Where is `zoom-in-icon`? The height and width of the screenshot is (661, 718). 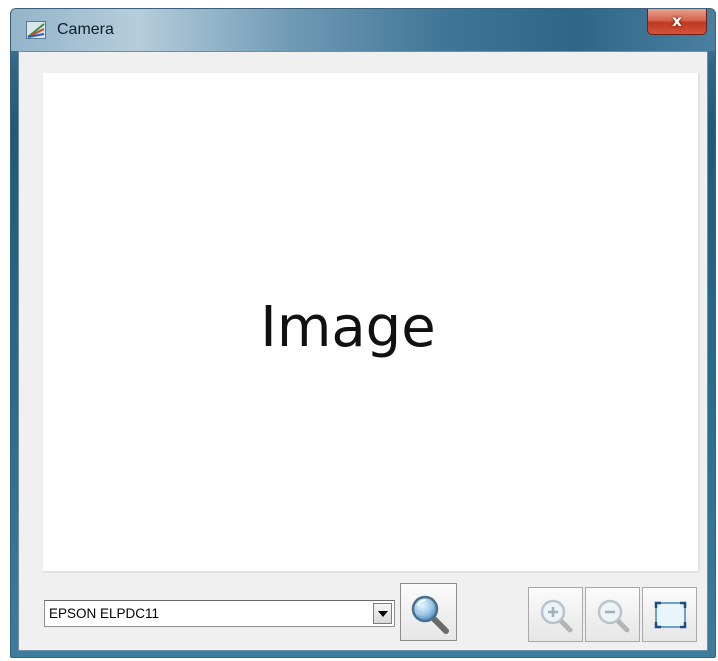
zoom-in-icon is located at coordinates (556, 616).